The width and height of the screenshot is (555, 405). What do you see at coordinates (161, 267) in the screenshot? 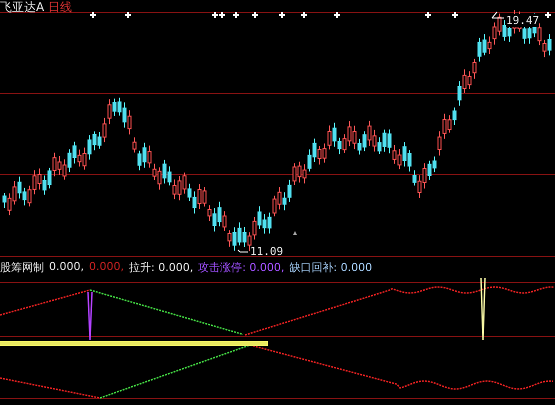
I see `indicator-value: 拉升: 0.000,` at bounding box center [161, 267].